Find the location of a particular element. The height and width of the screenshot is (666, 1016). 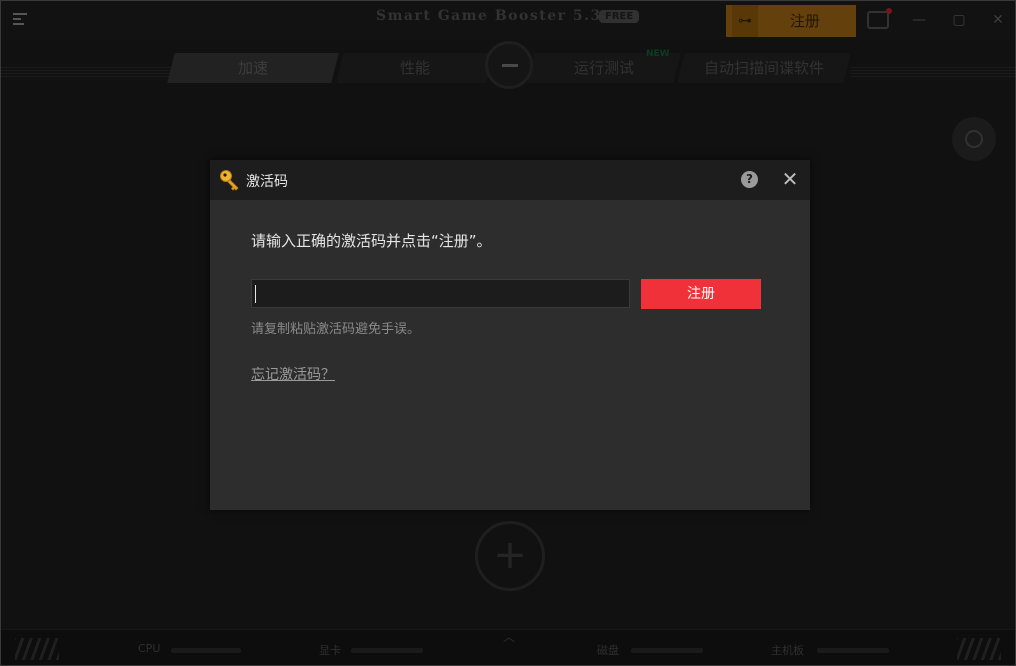

dialog-header: 激活码 ? ✕ is located at coordinates (510, 180).